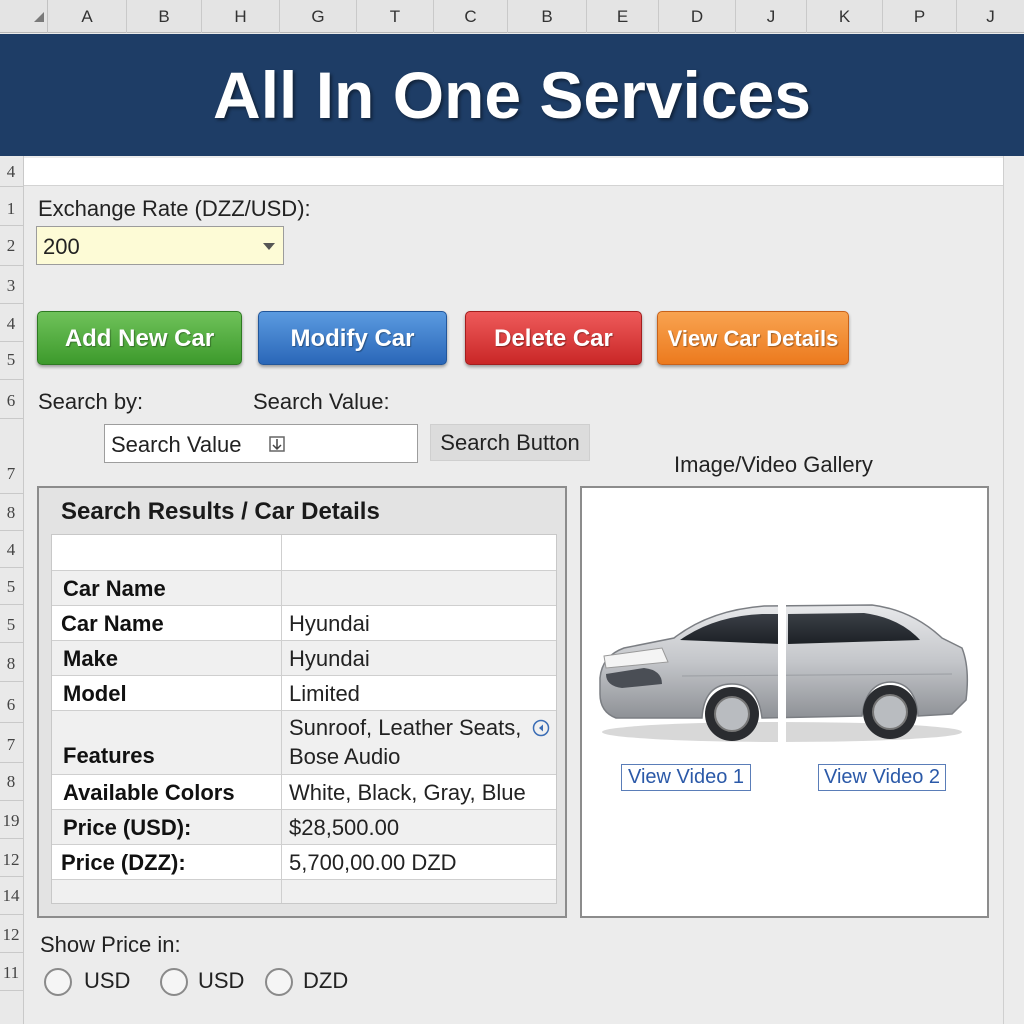  Describe the element at coordinates (882, 777) in the screenshot. I see `view-video-2-link: View Video 2` at that location.